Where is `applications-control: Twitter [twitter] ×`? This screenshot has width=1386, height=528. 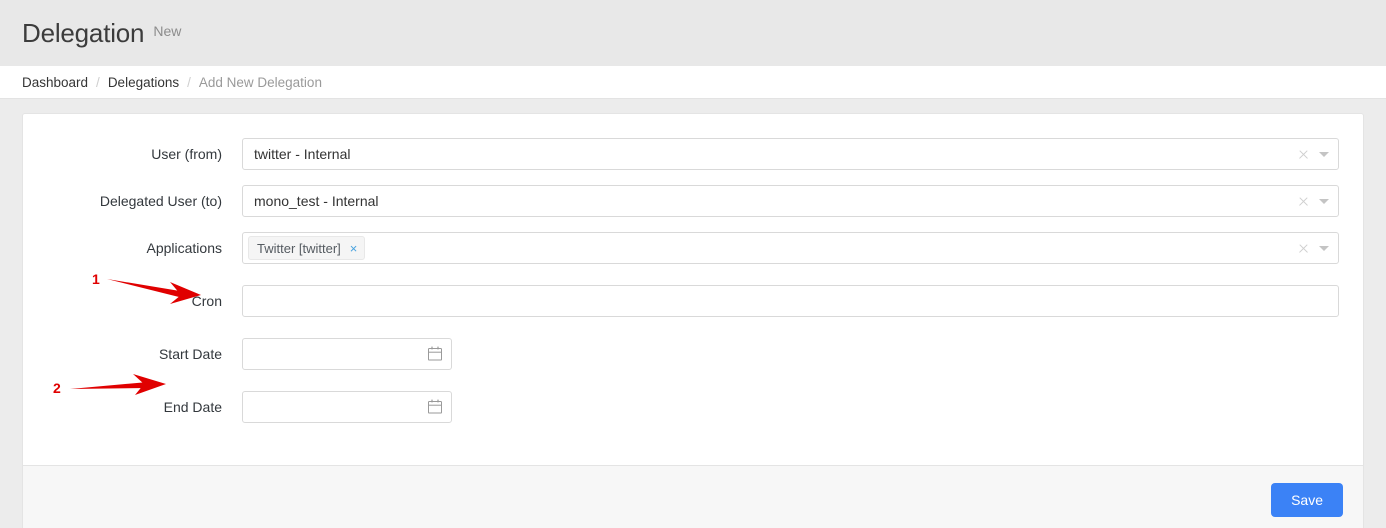 applications-control: Twitter [twitter] × is located at coordinates (802, 248).